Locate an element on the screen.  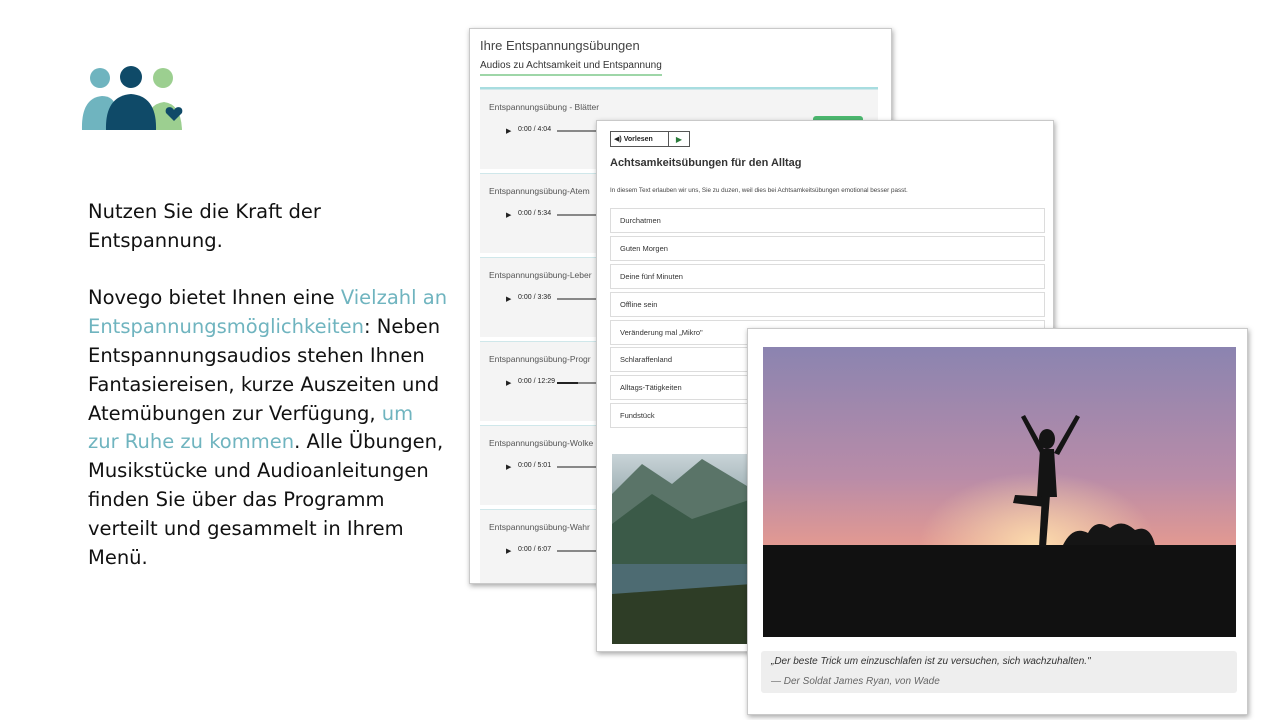
exercise-list-item: Deine fünf Minuten is located at coordinates (827, 276).